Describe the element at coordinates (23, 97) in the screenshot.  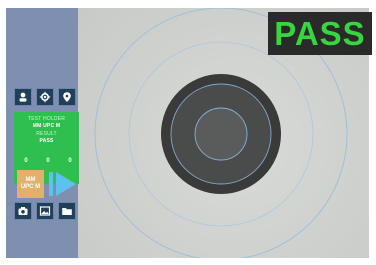
I see `user-icon` at that location.